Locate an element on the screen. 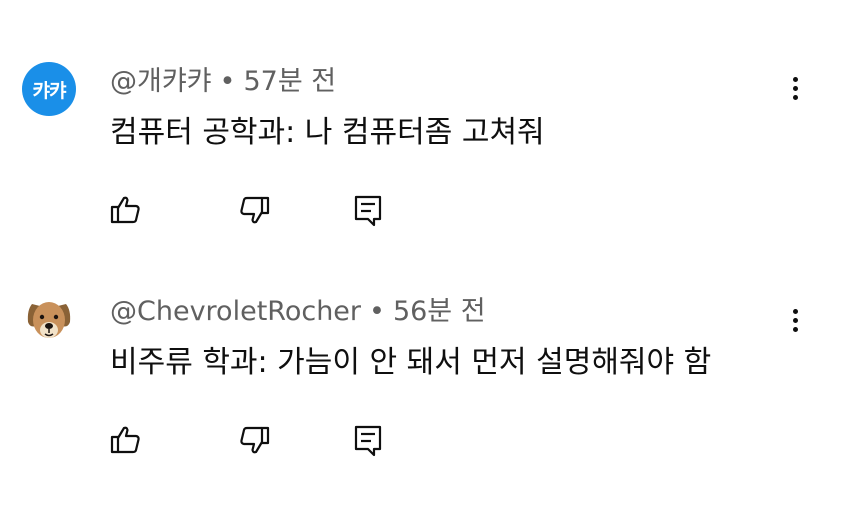  comment-meta: @개캬캬 • 57분 전 is located at coordinates (223, 82).